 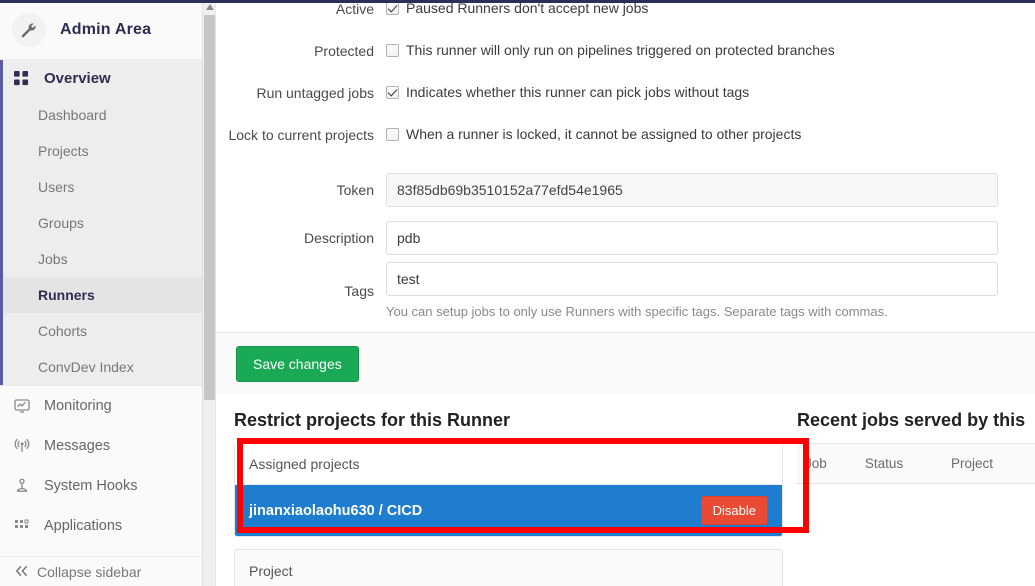 What do you see at coordinates (392, 8) in the screenshot?
I see `active-checkbox` at bounding box center [392, 8].